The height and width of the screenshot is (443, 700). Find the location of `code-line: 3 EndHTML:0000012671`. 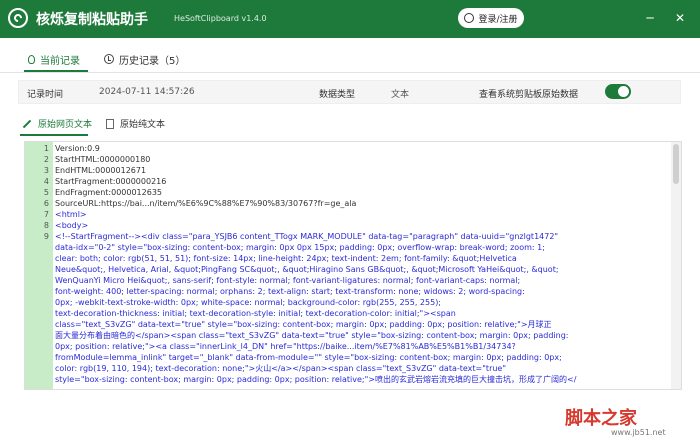

code-line: 3 EndHTML:0000012671 is located at coordinates (348, 171).